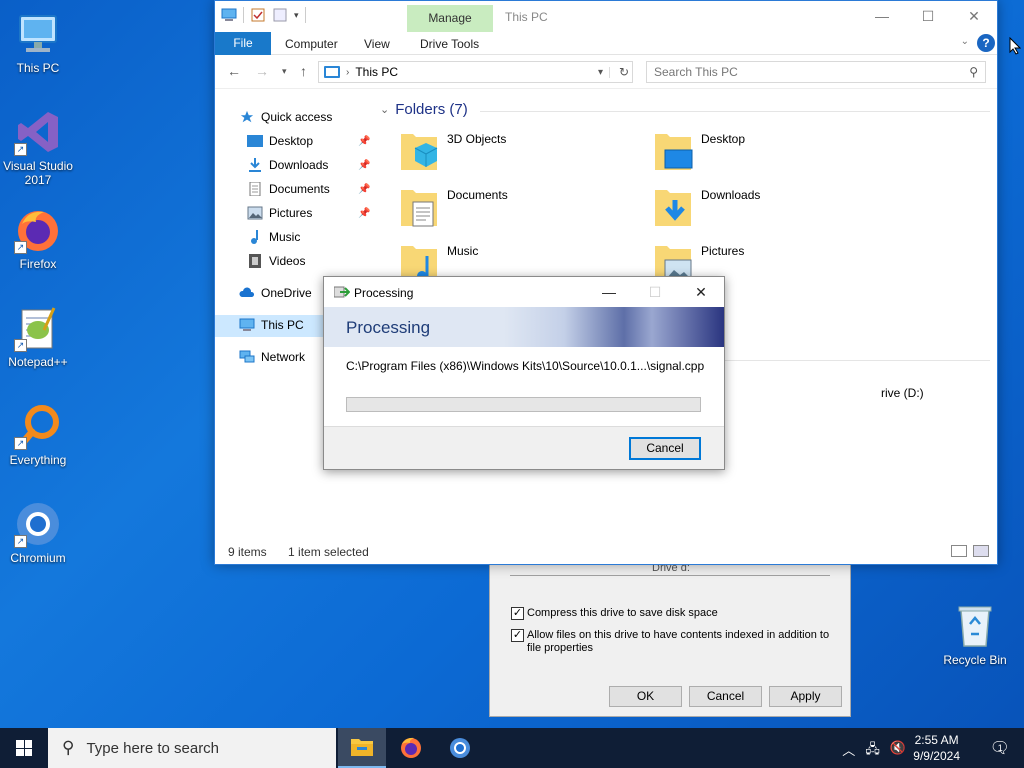  I want to click on clock-time: 2:55 AM, so click(936, 740).